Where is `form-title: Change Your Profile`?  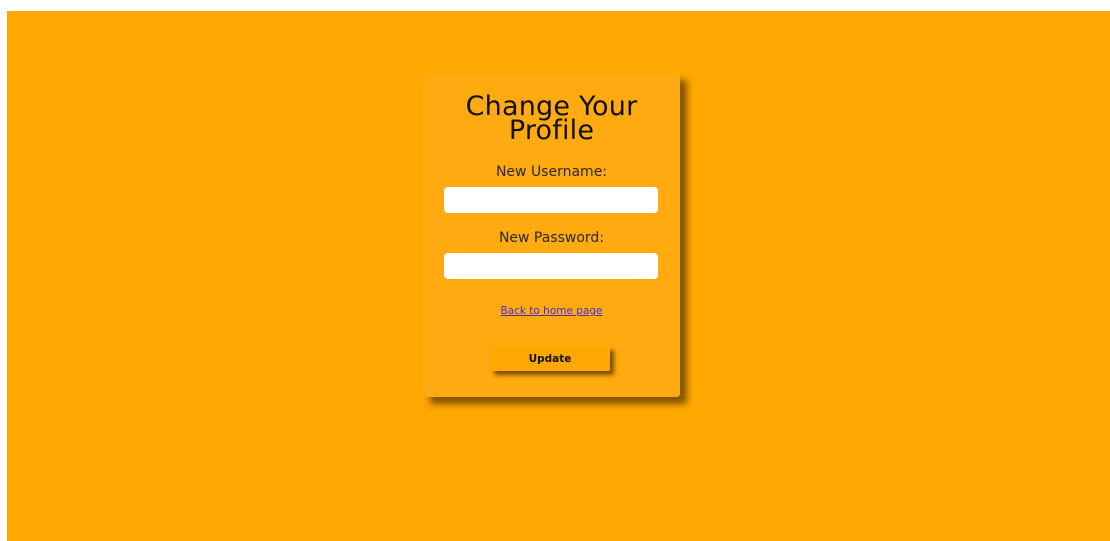 form-title: Change Your Profile is located at coordinates (551, 118).